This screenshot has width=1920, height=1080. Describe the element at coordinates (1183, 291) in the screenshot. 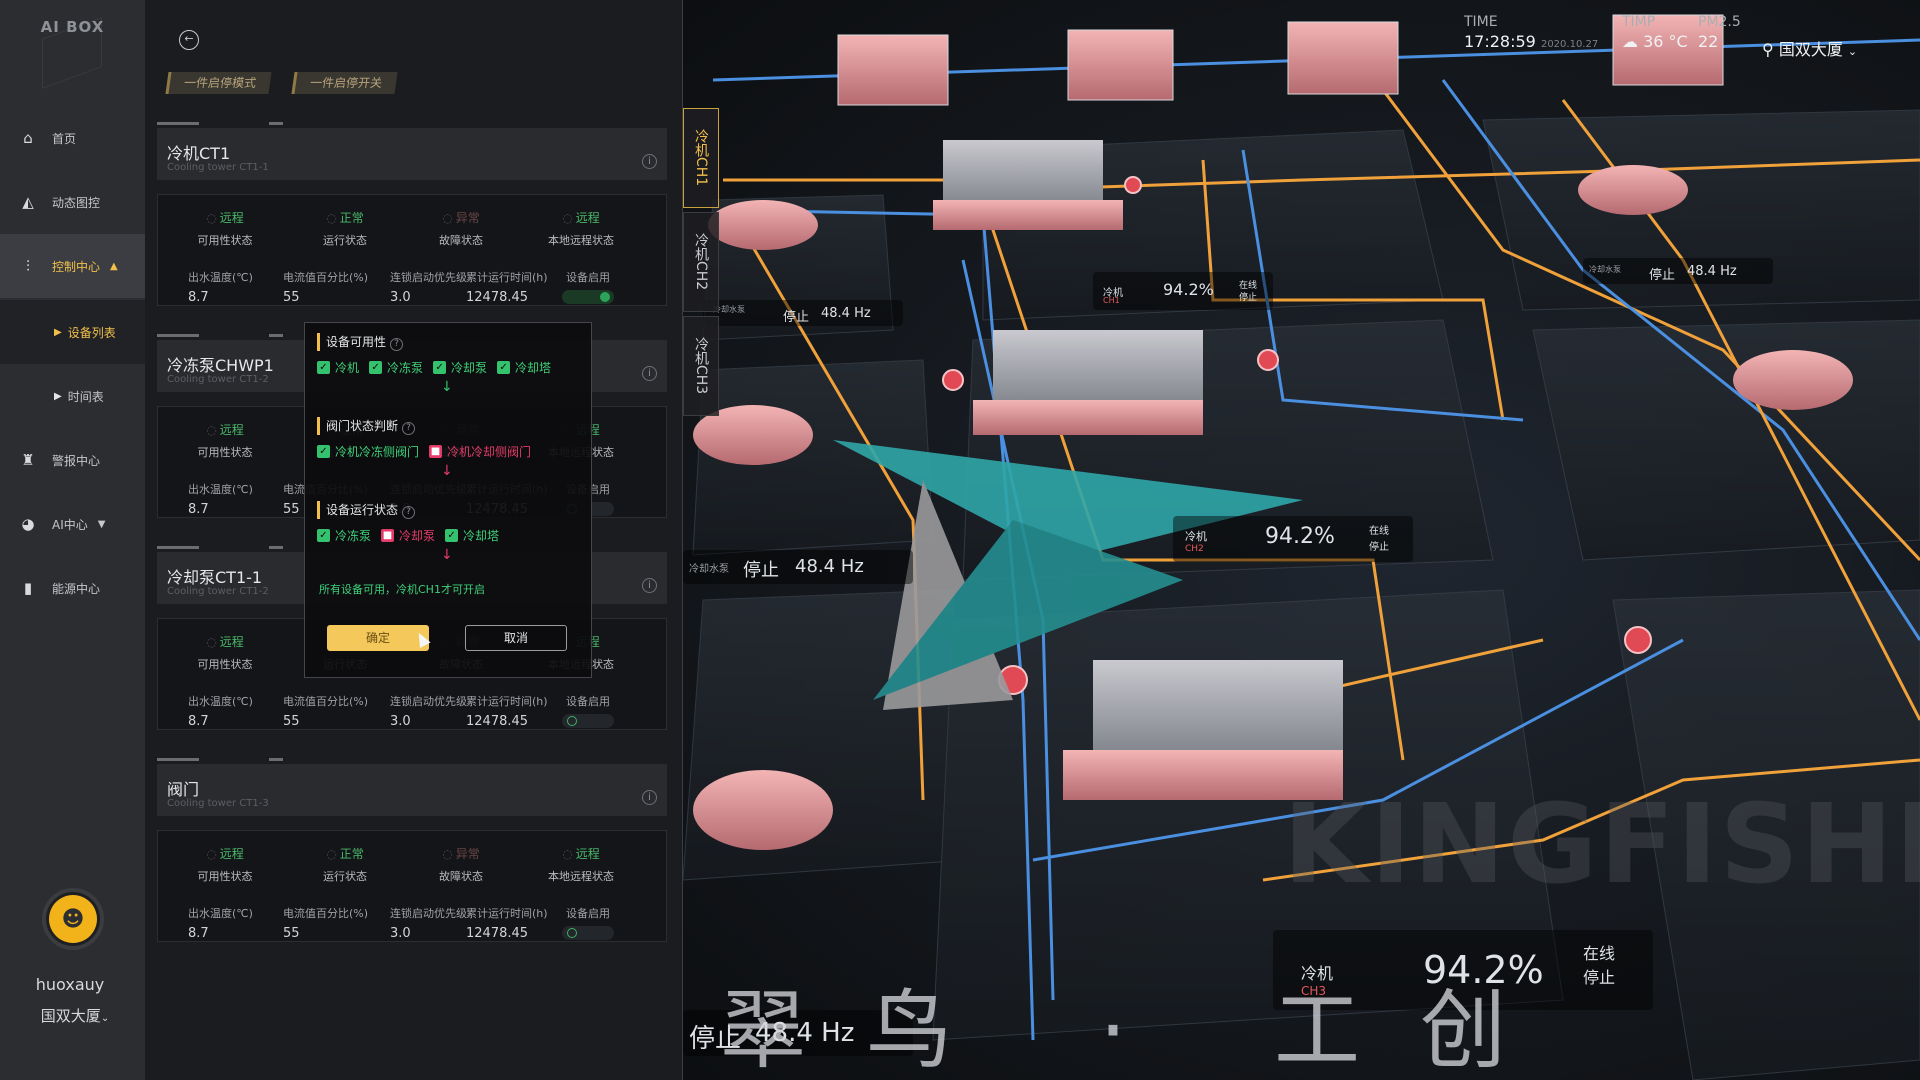

I see `chiller-ch1-plate: 冷机 CH1 94.2% 在线 停止` at that location.